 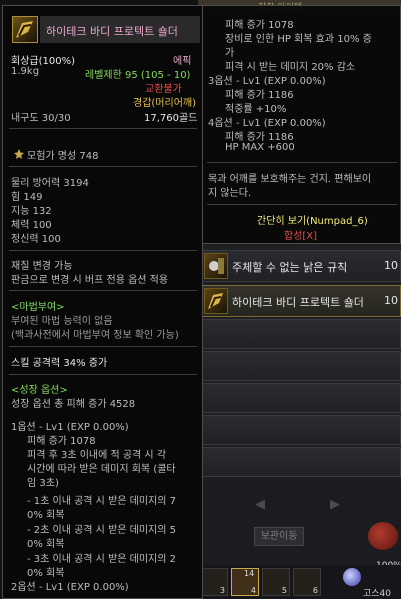 What do you see at coordinates (315, 590) in the screenshot?
I see `hotbar-slot-key: 6` at bounding box center [315, 590].